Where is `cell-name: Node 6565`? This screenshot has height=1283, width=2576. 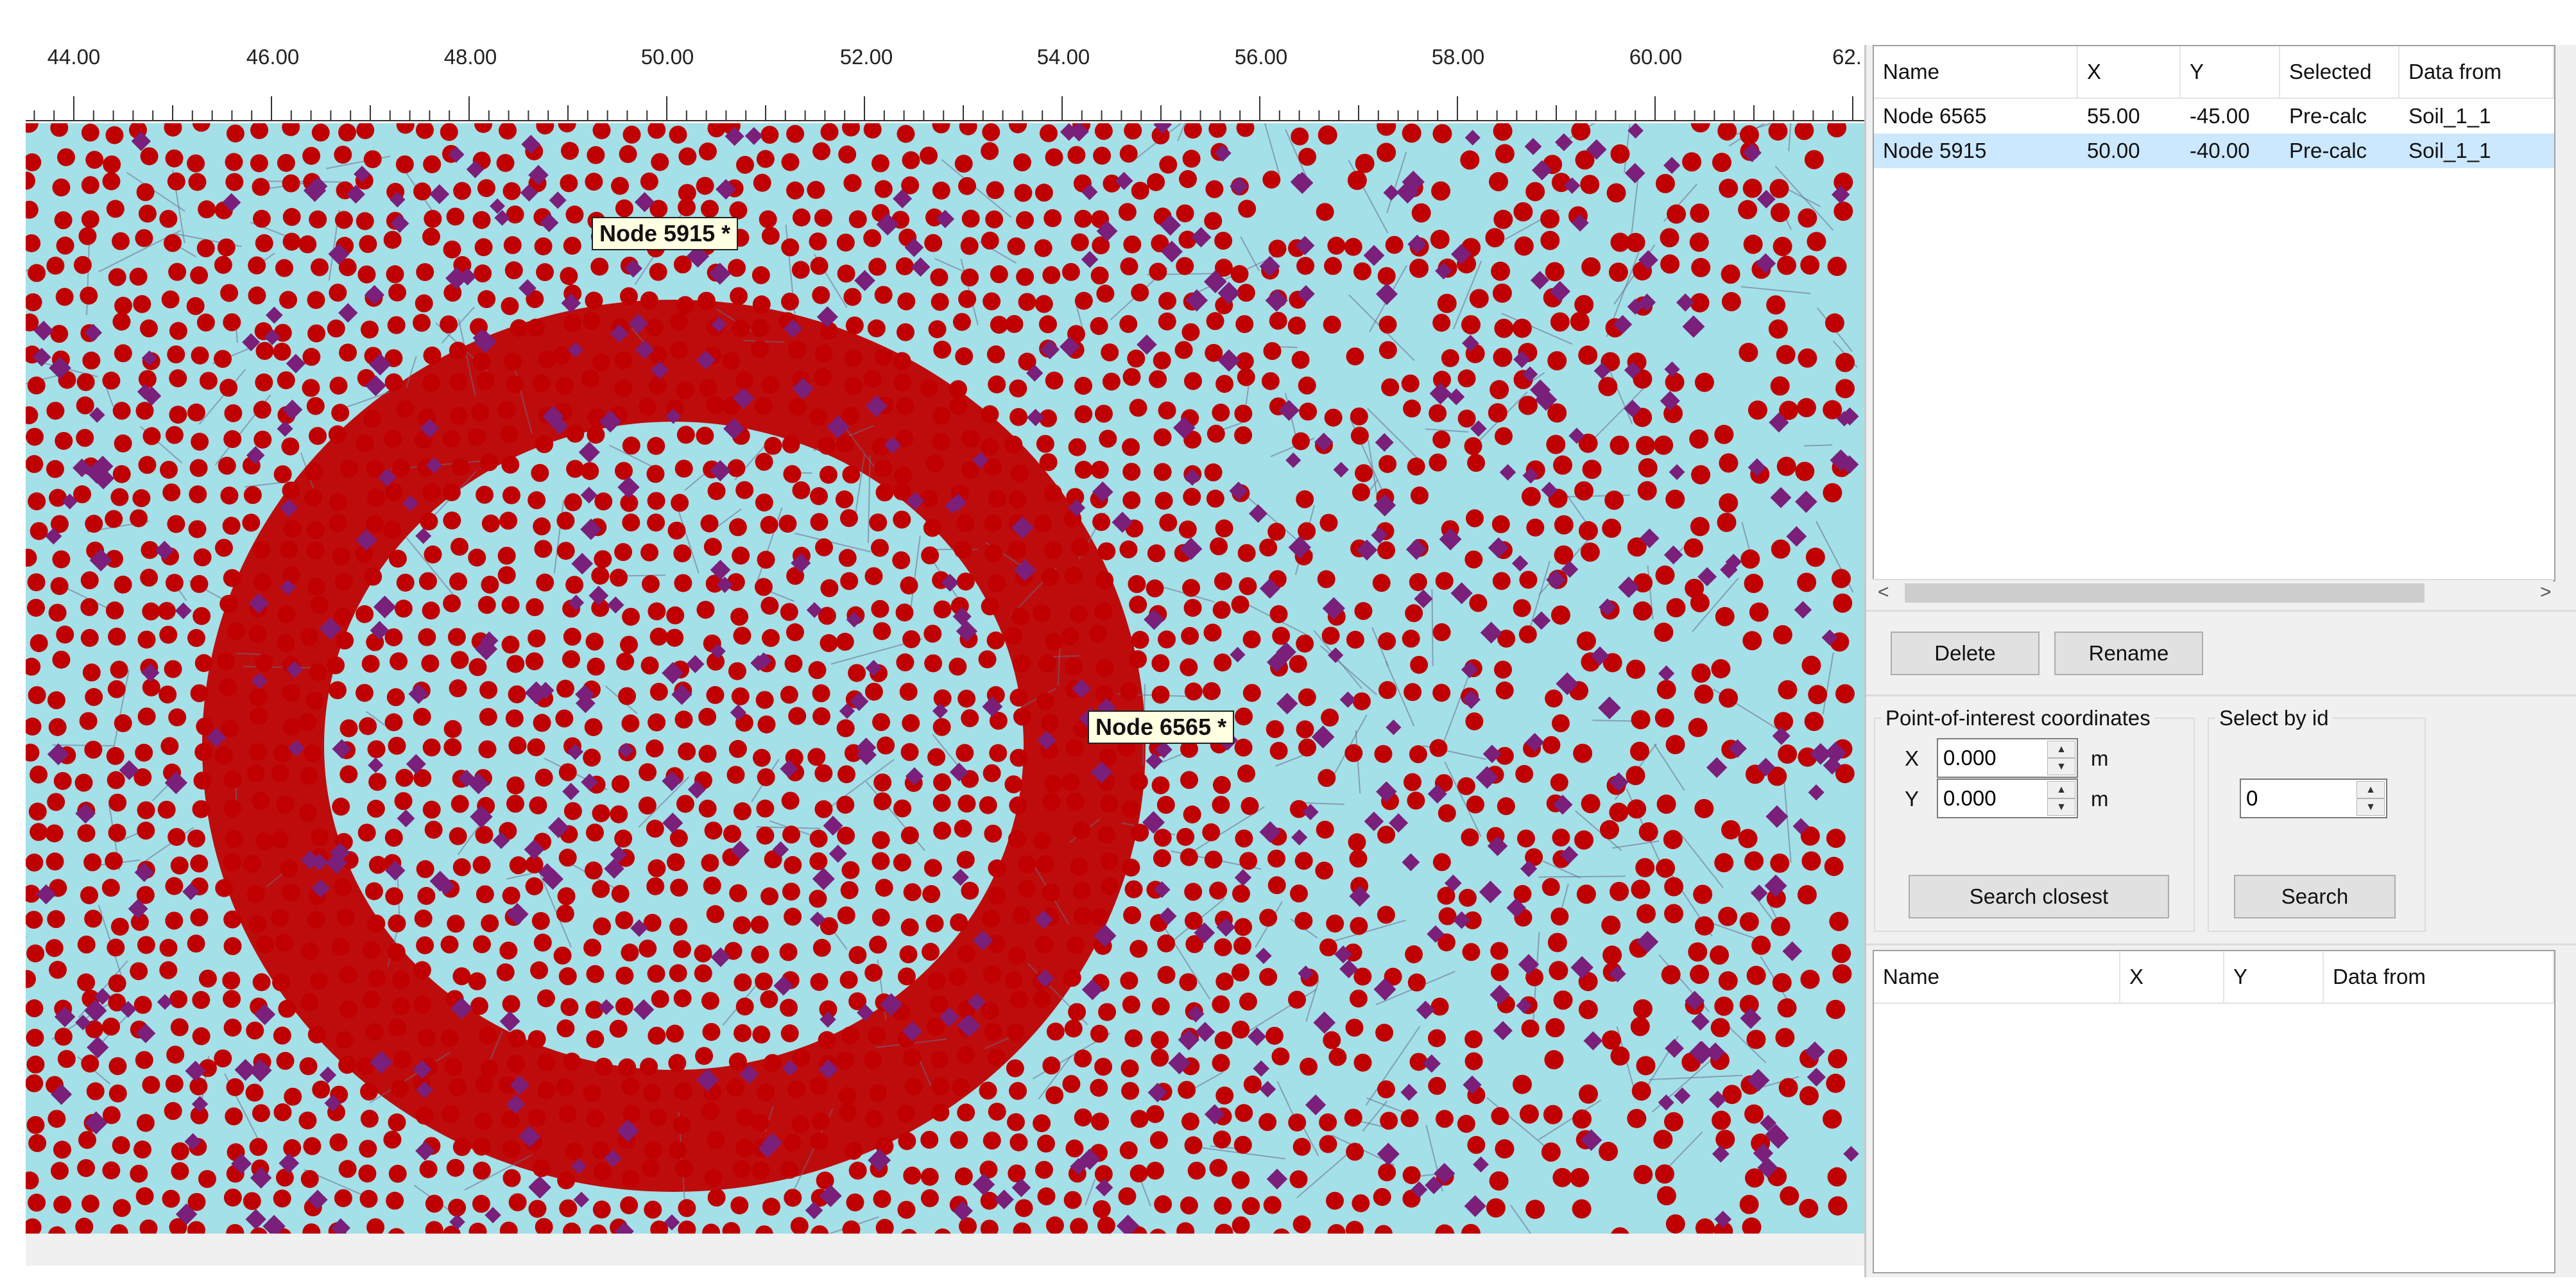 cell-name: Node 6565 is located at coordinates (1935, 116).